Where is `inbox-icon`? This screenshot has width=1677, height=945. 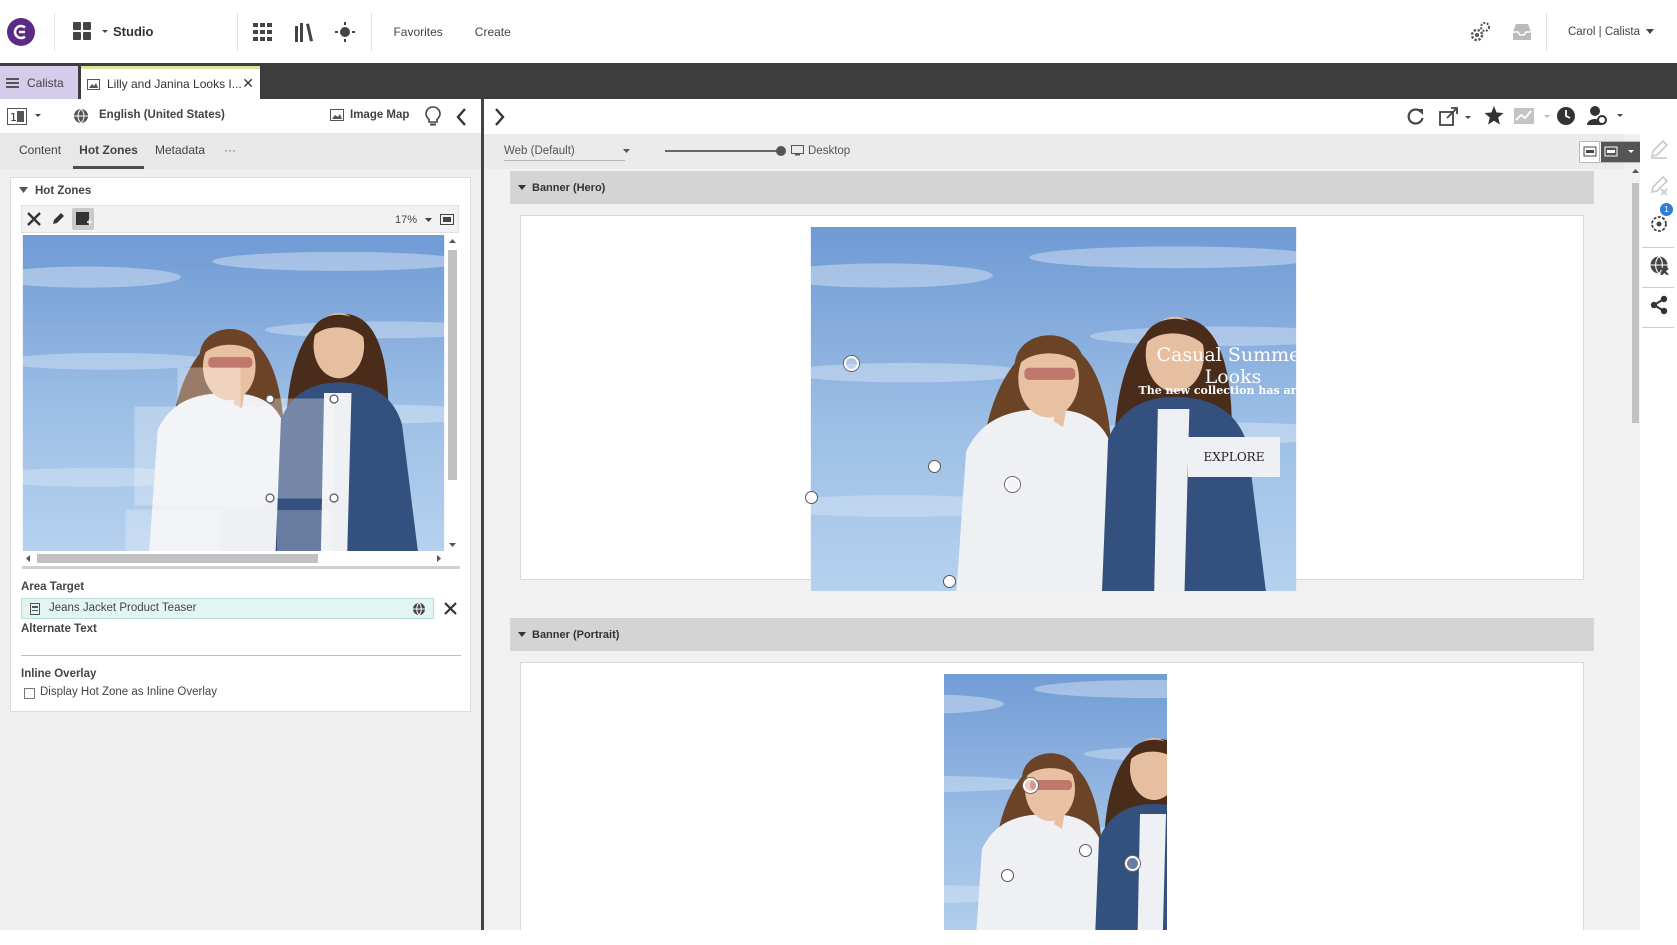 inbox-icon is located at coordinates (1522, 32).